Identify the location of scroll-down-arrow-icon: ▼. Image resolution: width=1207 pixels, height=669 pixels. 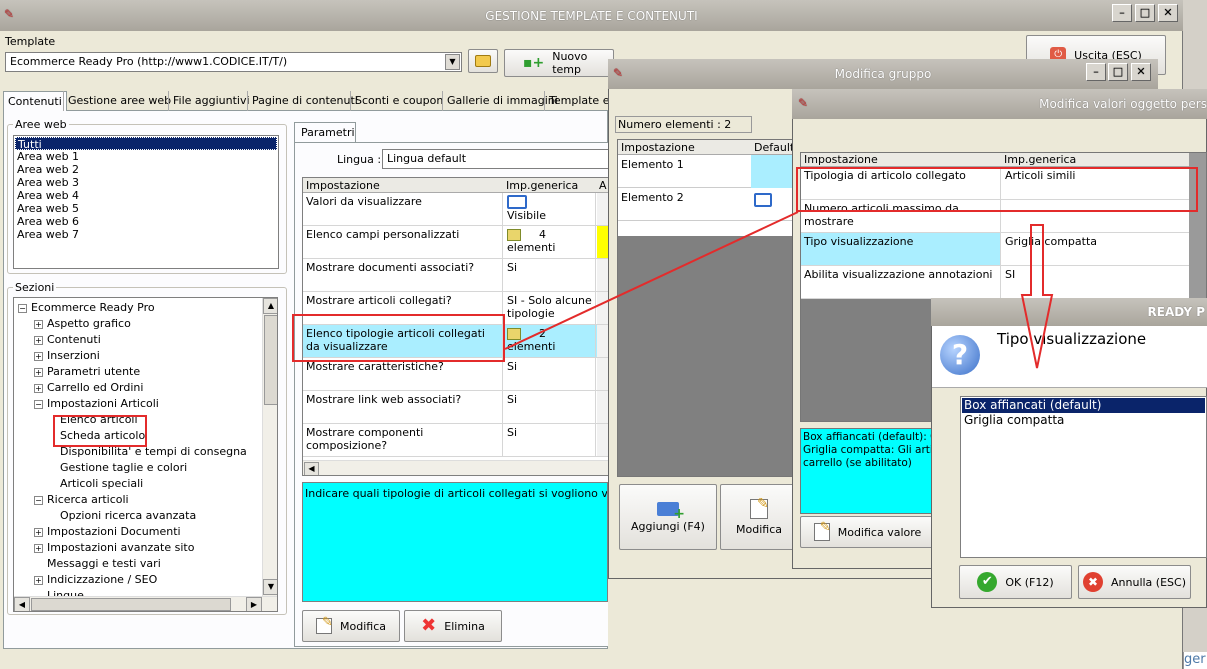
(270, 587).